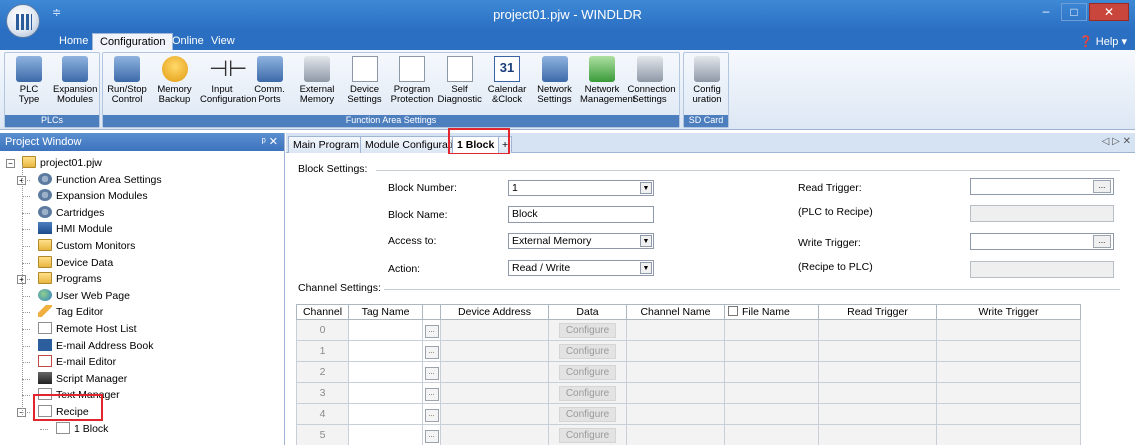  What do you see at coordinates (71, 213) in the screenshot?
I see `tree-item: Cartridges` at bounding box center [71, 213].